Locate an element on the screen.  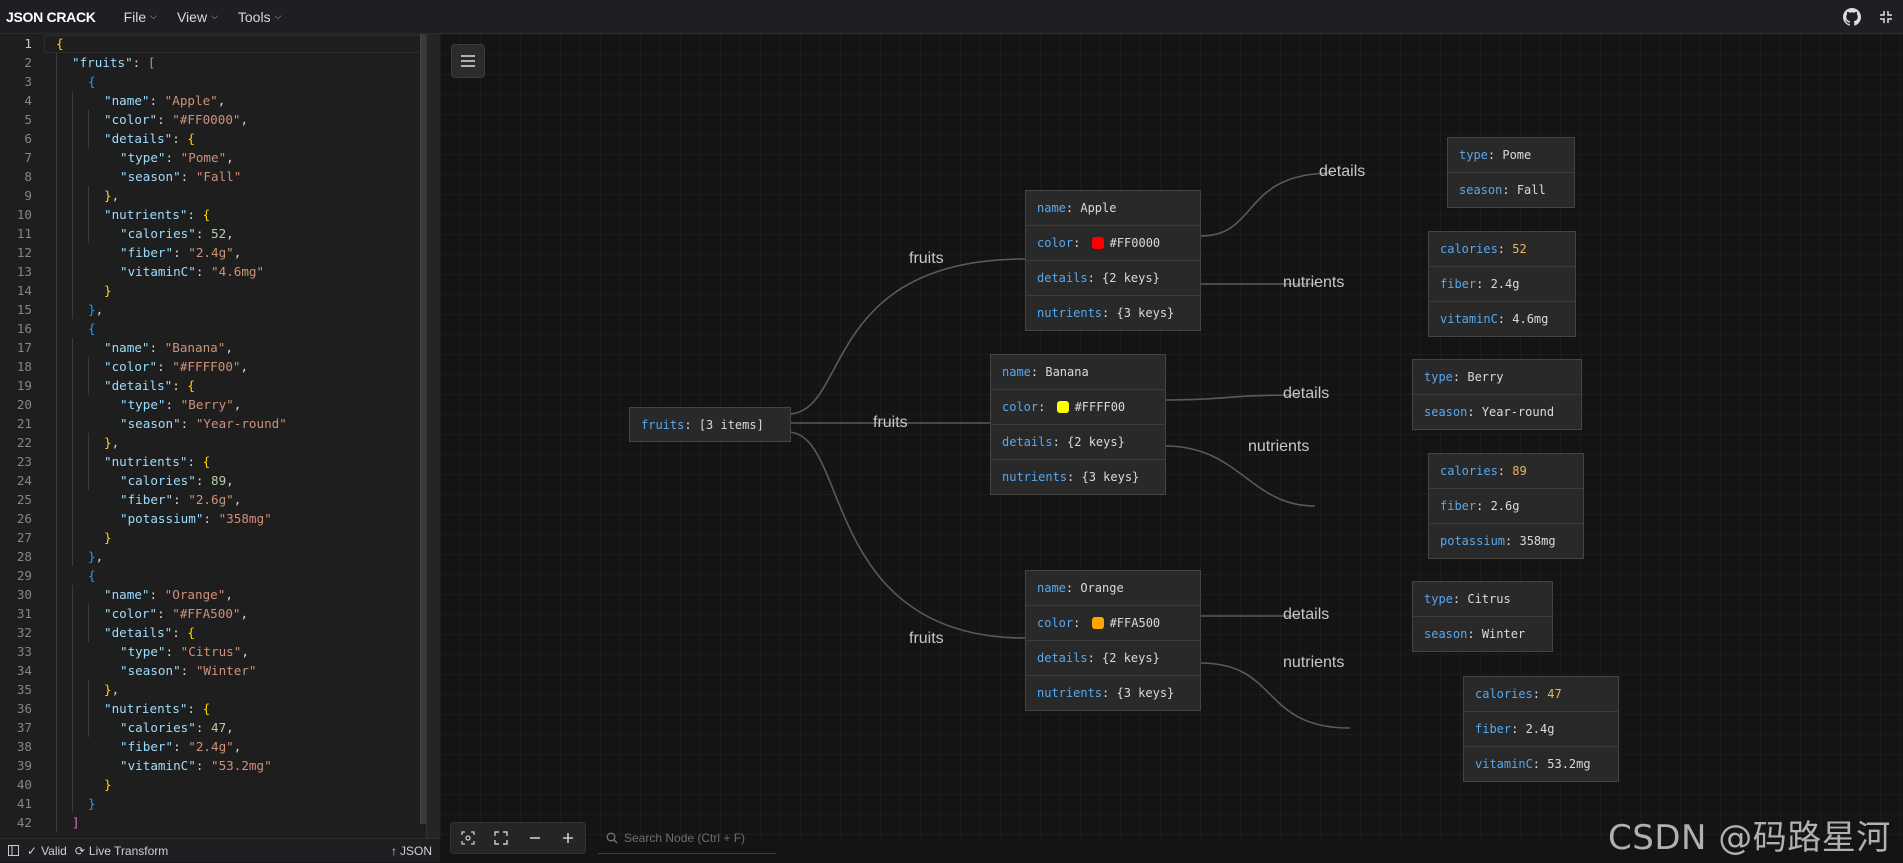
menu-file: File ⌵ is located at coordinates (140, 17).